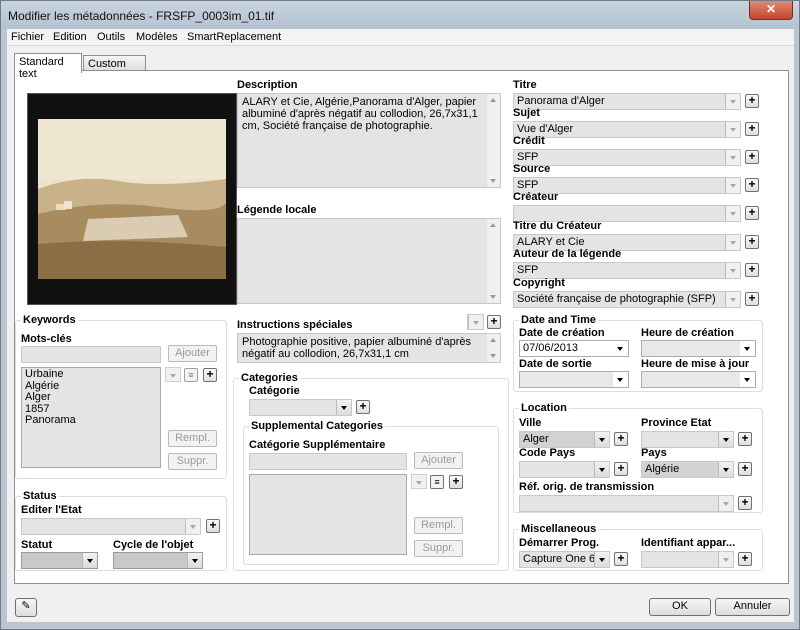 Image resolution: width=800 pixels, height=630 pixels. What do you see at coordinates (59, 560) in the screenshot?
I see `statut-dropdown` at bounding box center [59, 560].